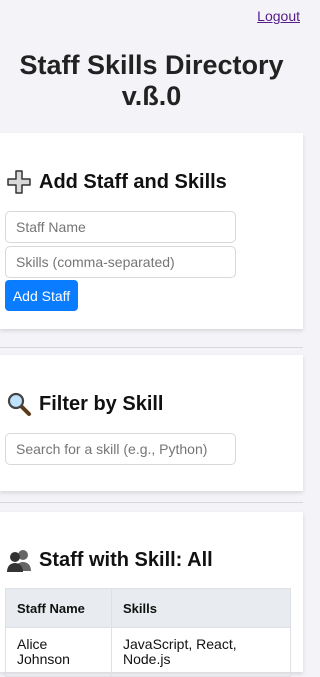 The image size is (320, 677). I want to click on staff-list-heading-text: Staff with Skill: All, so click(126, 559).